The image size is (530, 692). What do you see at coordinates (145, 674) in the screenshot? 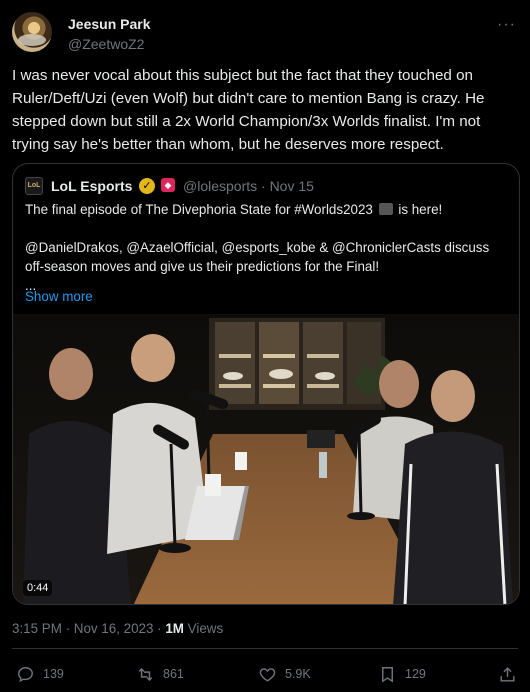
I see `retweet-icon` at bounding box center [145, 674].